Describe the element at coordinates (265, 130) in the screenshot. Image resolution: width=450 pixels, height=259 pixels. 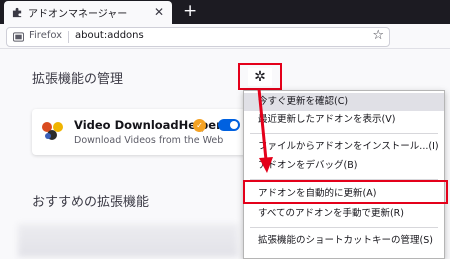
I see `annotation-arrow` at that location.